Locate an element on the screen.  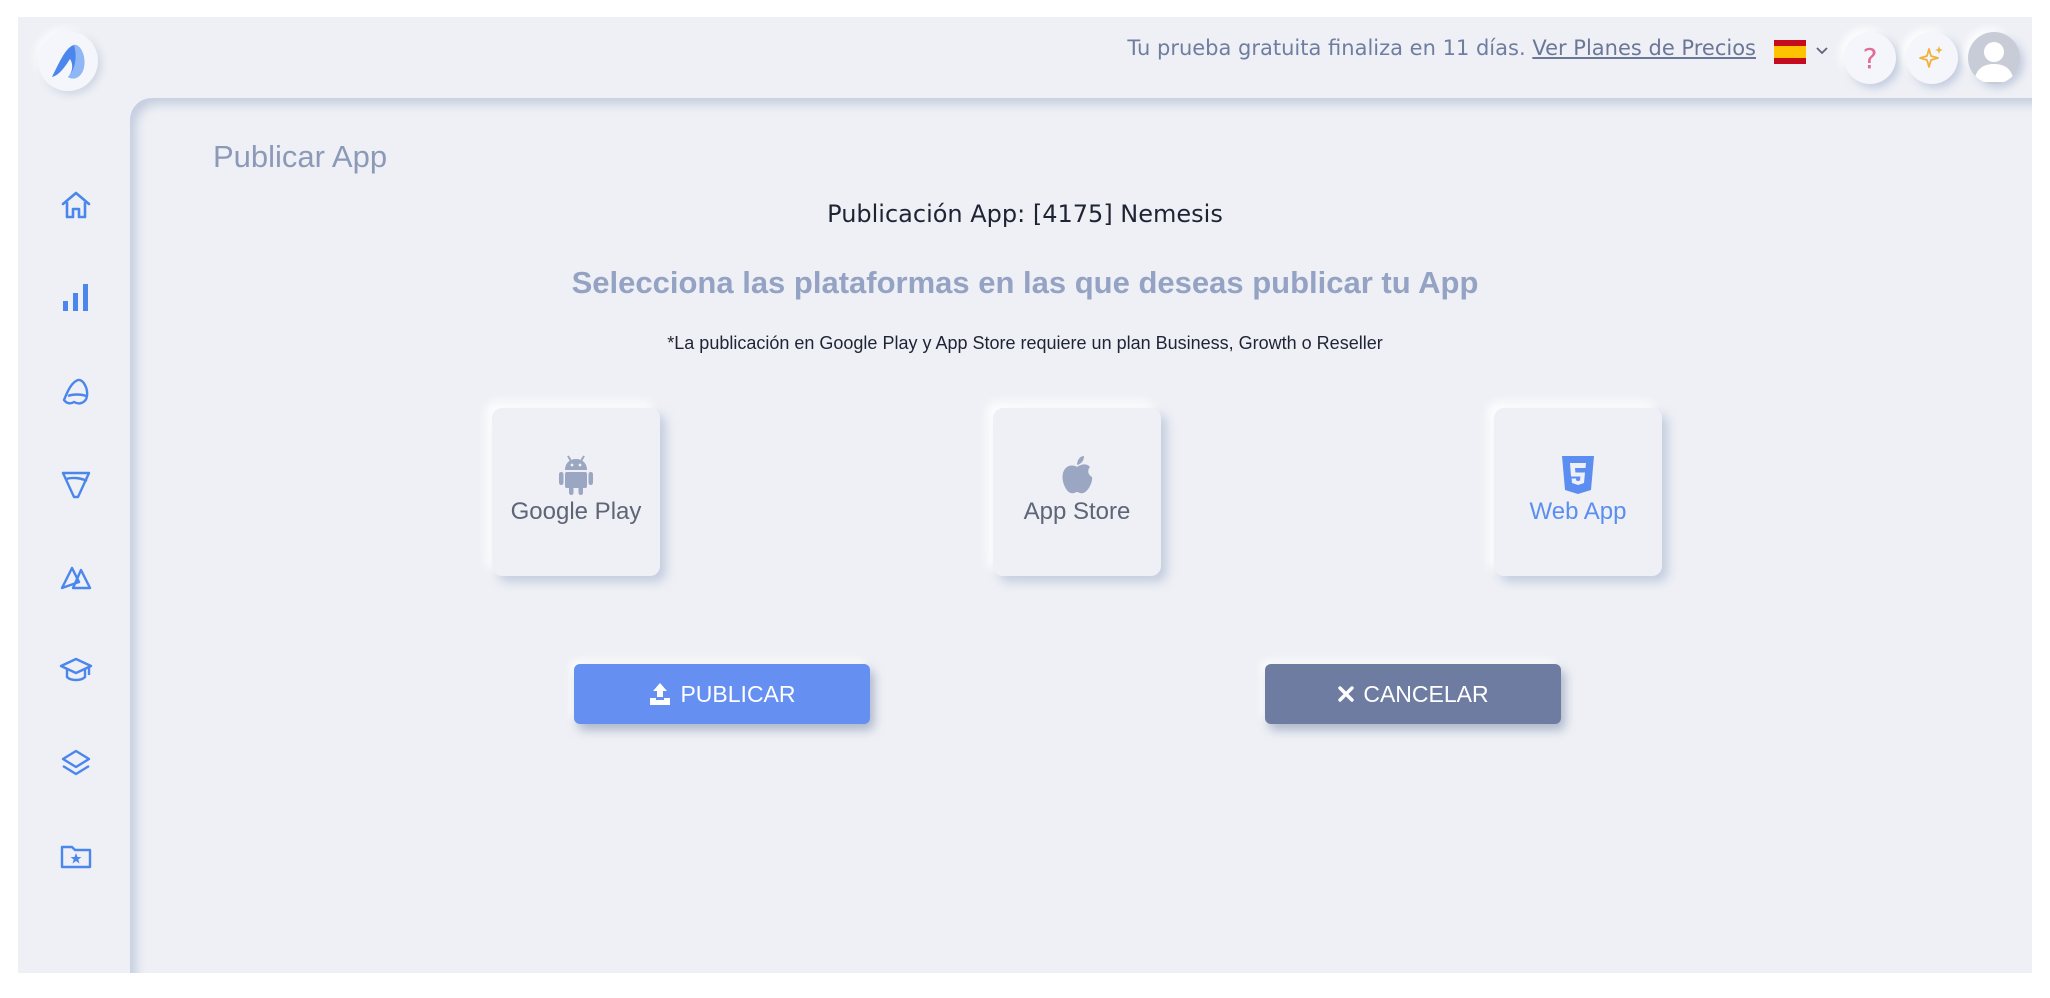
language-selector is located at coordinates (1804, 53).